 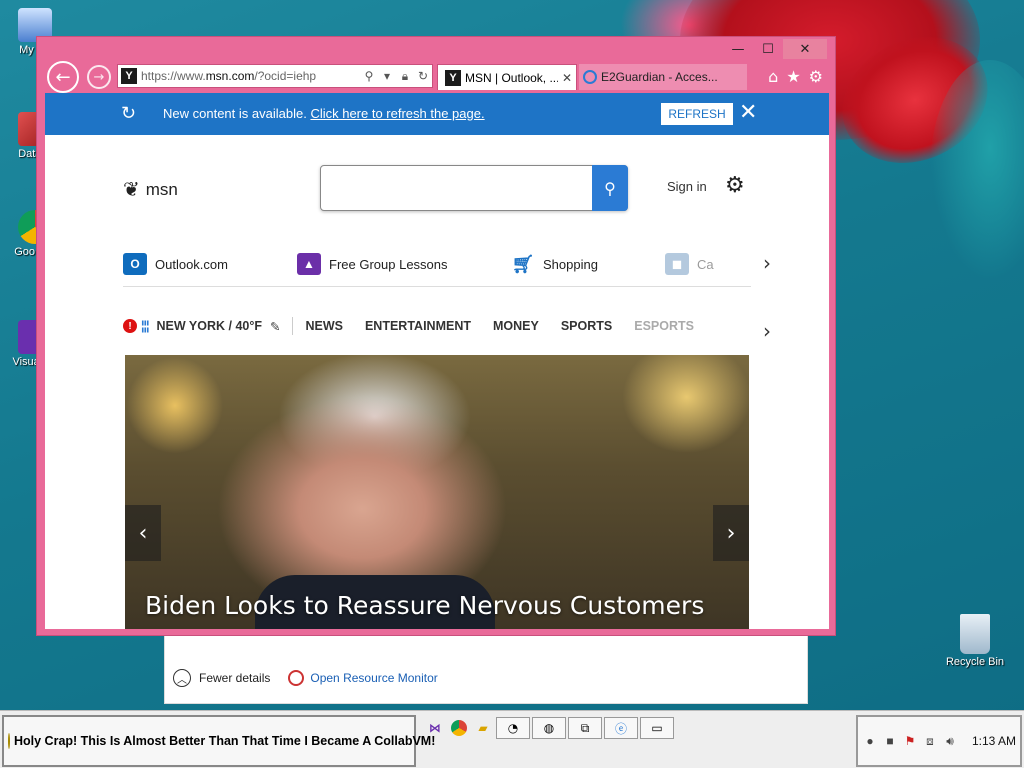 I want to click on address-url: https://www.msn.com/?ocid=iehp, so click(x=250, y=76).